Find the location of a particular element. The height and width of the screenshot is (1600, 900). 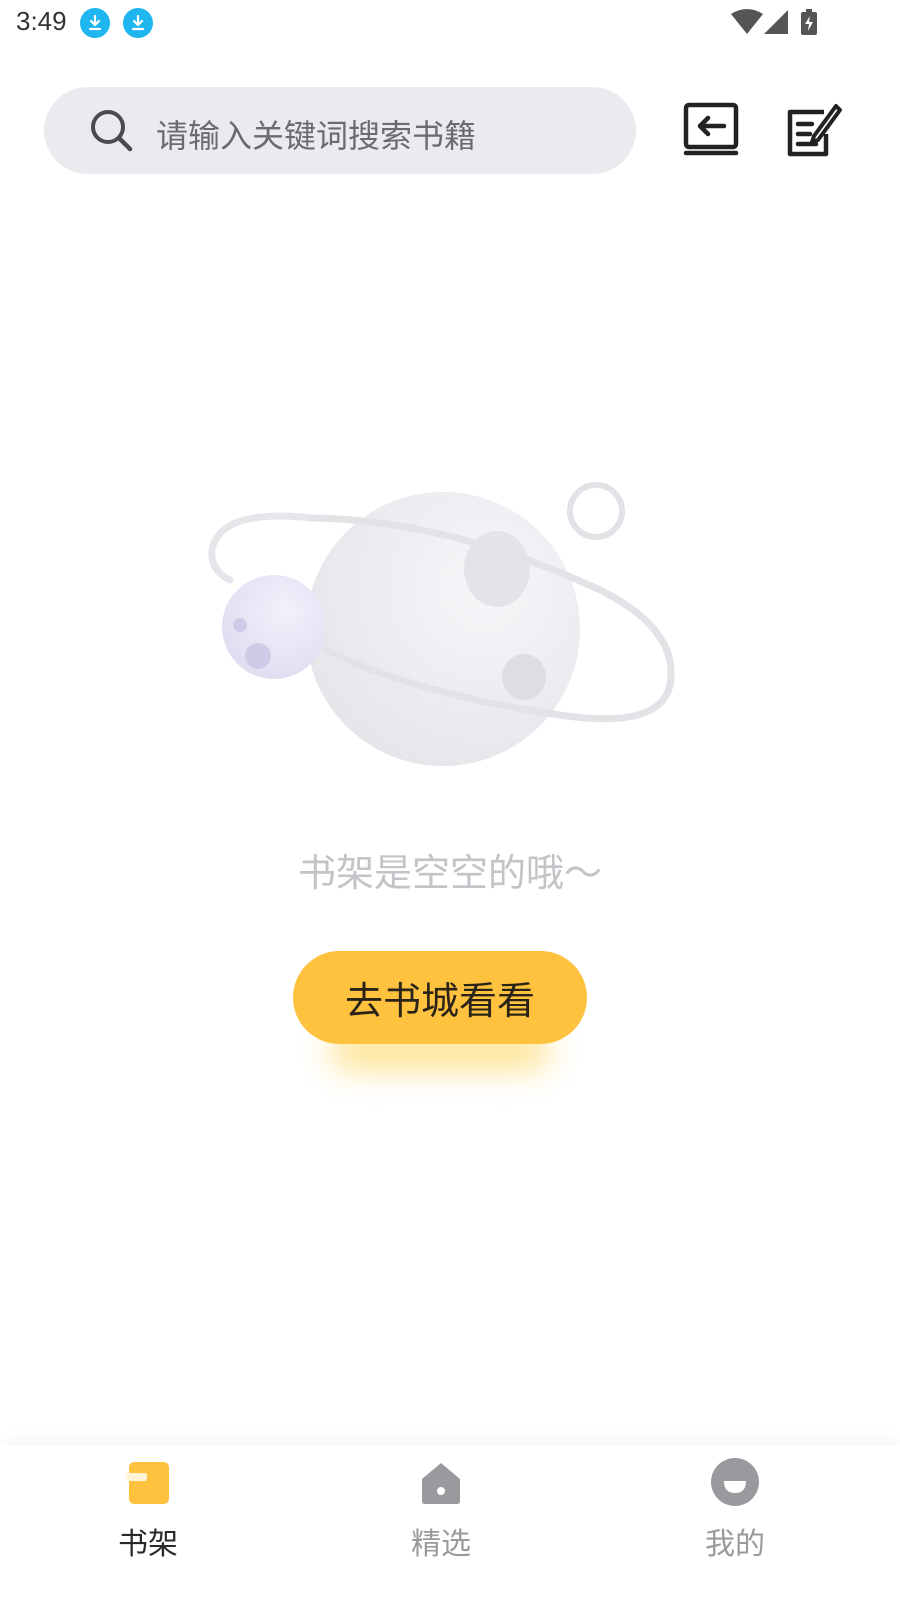

planet-moon-illustration is located at coordinates (445, 625).